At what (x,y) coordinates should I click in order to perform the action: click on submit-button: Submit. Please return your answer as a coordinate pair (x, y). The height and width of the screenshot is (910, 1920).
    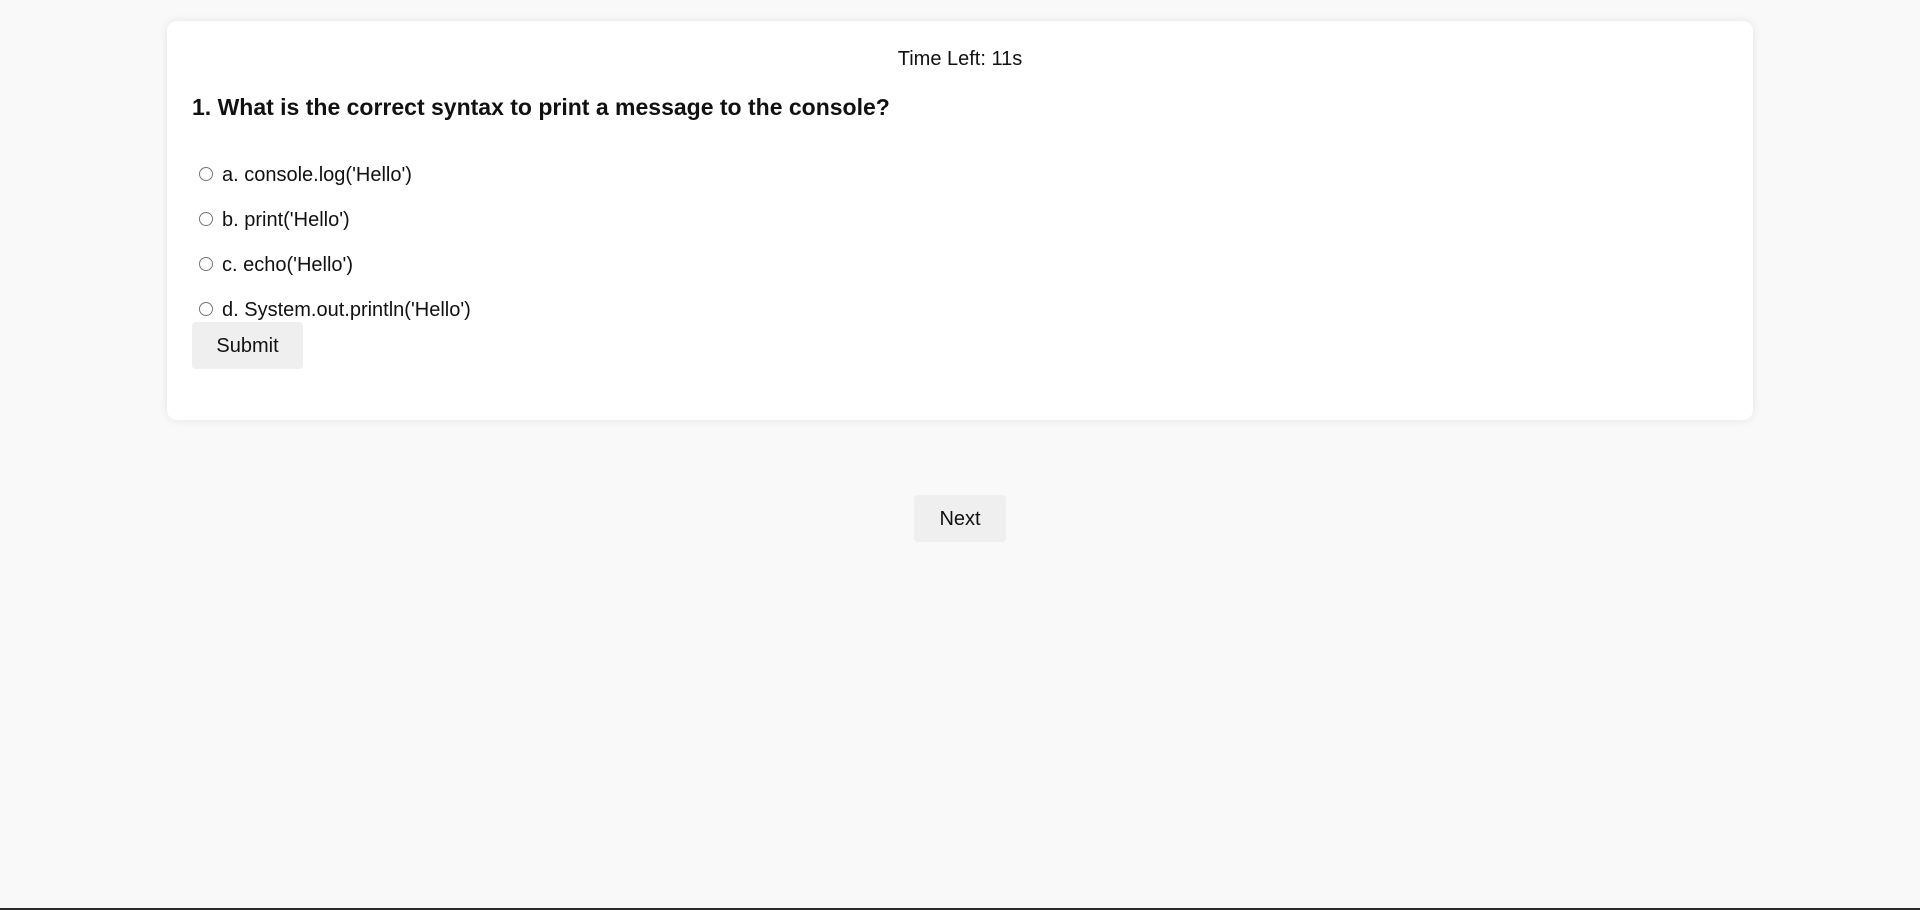
    Looking at the image, I should click on (247, 345).